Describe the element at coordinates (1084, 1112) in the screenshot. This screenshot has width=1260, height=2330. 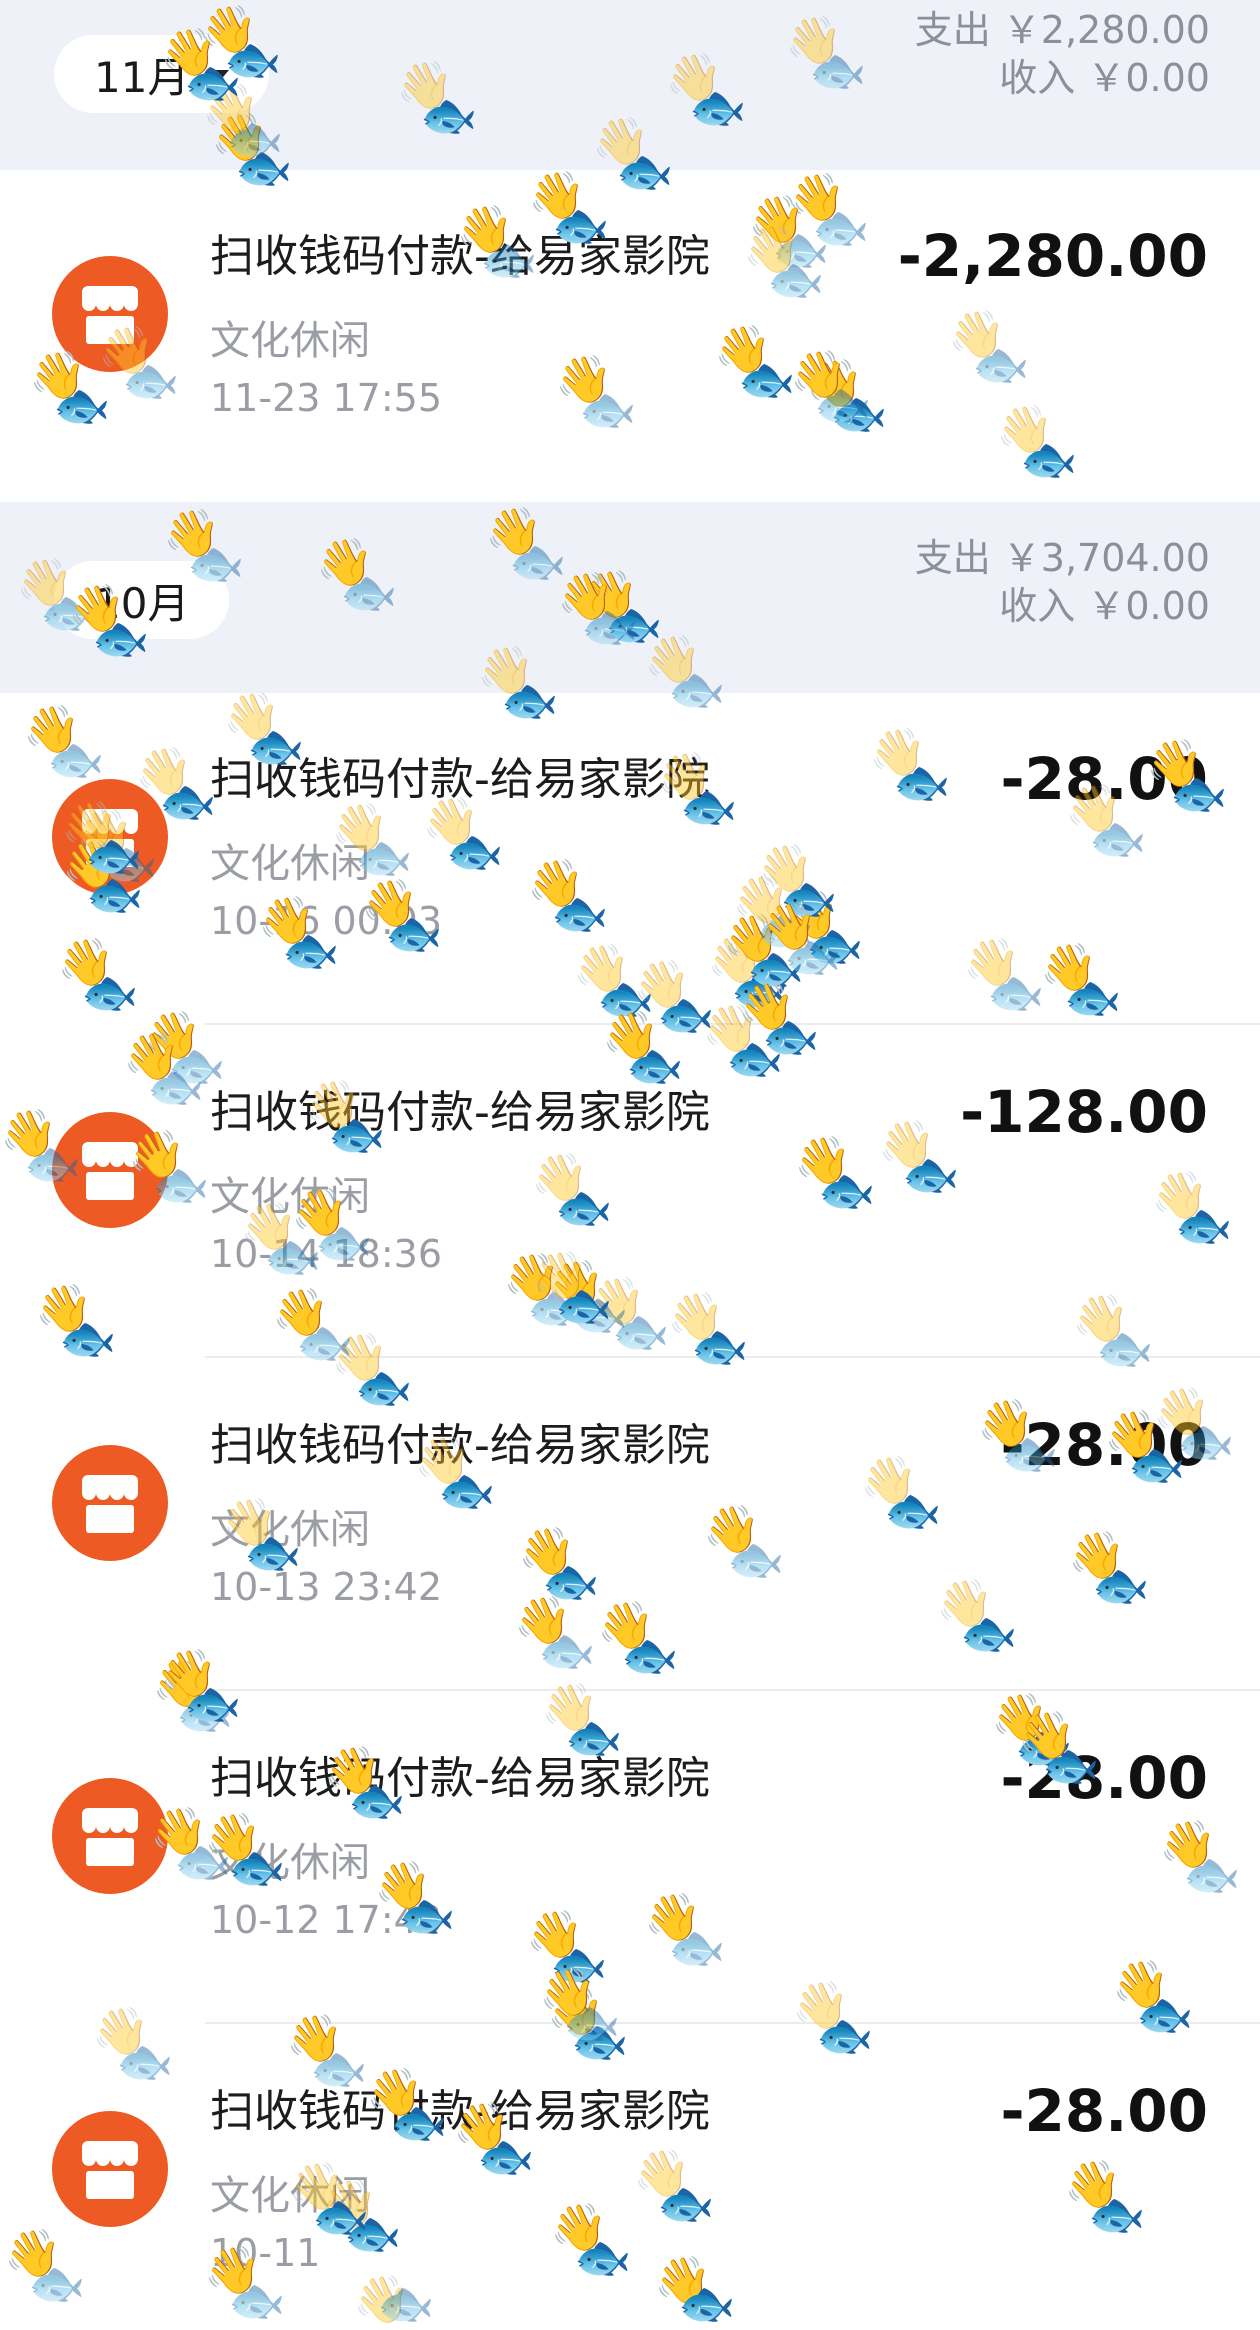
I see `transaction-amount: -128.00` at that location.